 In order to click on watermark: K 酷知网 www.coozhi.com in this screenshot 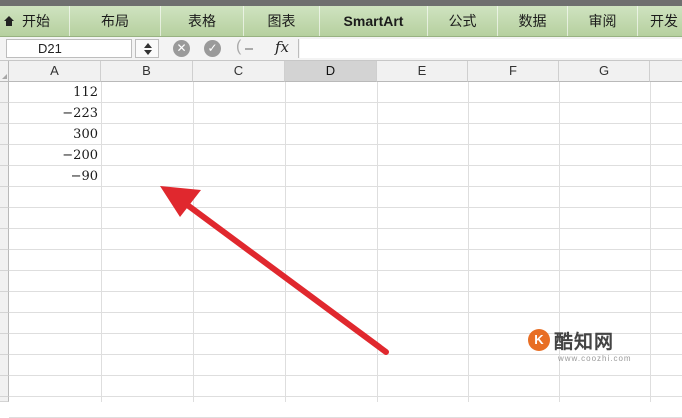, I will do `click(580, 347)`.